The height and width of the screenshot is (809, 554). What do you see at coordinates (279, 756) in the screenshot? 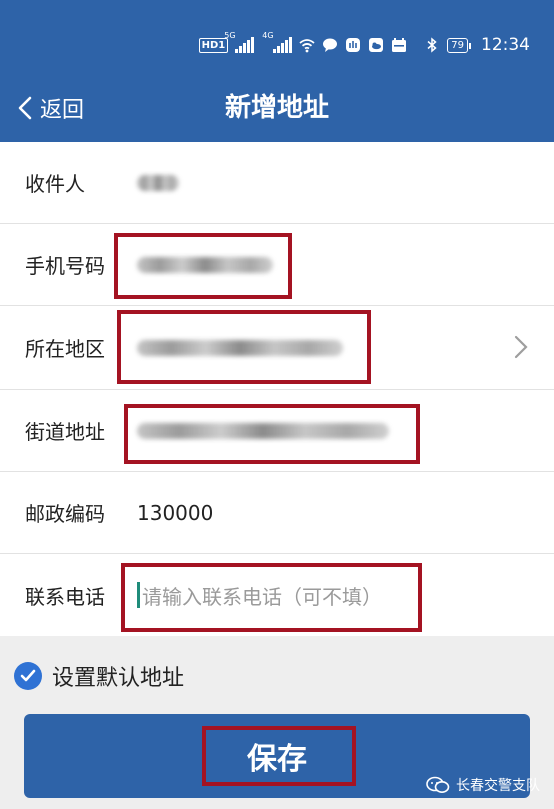
I see `highlight-box-save` at bounding box center [279, 756].